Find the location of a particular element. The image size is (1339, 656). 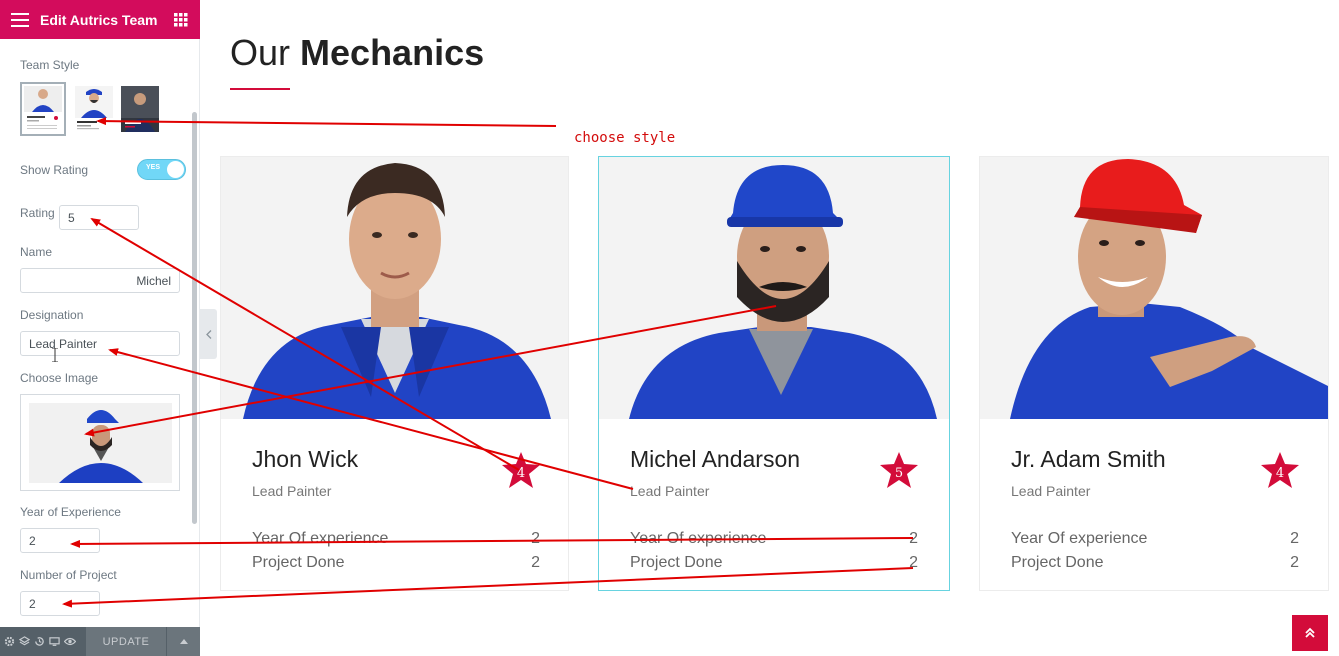

chevron-left-icon is located at coordinates (208, 334).